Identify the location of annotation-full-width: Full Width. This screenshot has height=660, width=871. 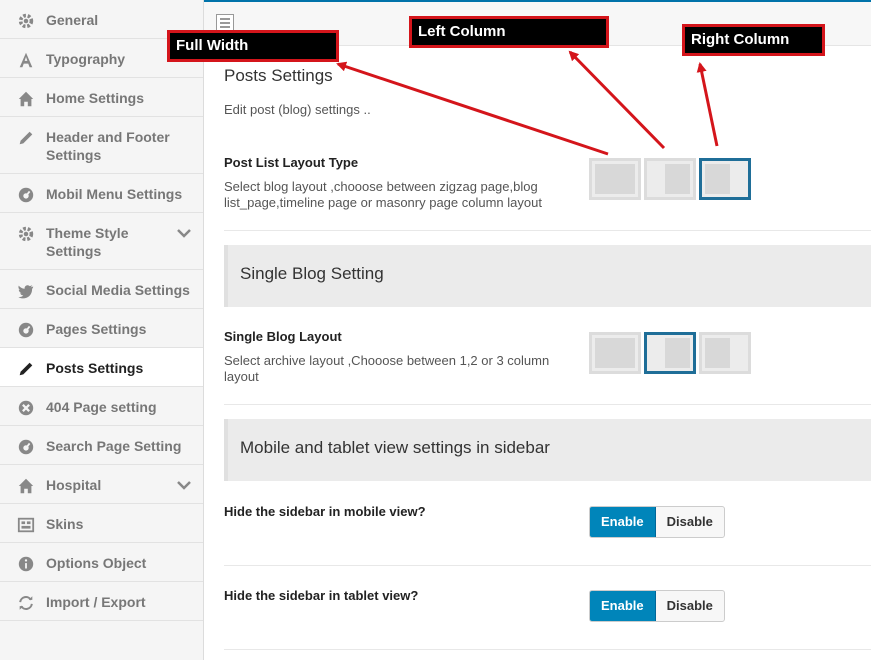
(253, 46).